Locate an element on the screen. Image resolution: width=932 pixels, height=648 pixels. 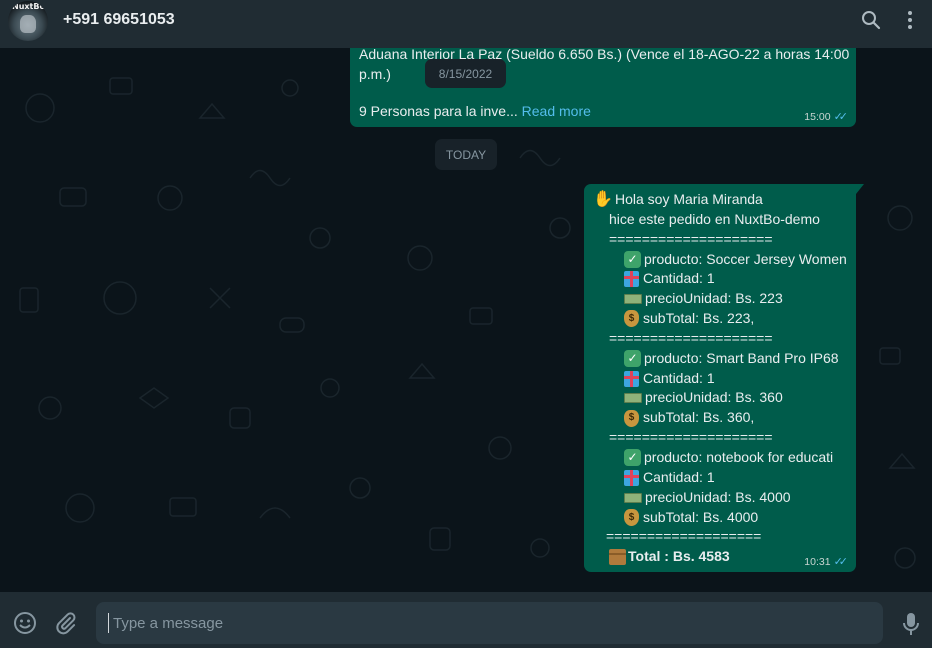
text-caret is located at coordinates (108, 623).